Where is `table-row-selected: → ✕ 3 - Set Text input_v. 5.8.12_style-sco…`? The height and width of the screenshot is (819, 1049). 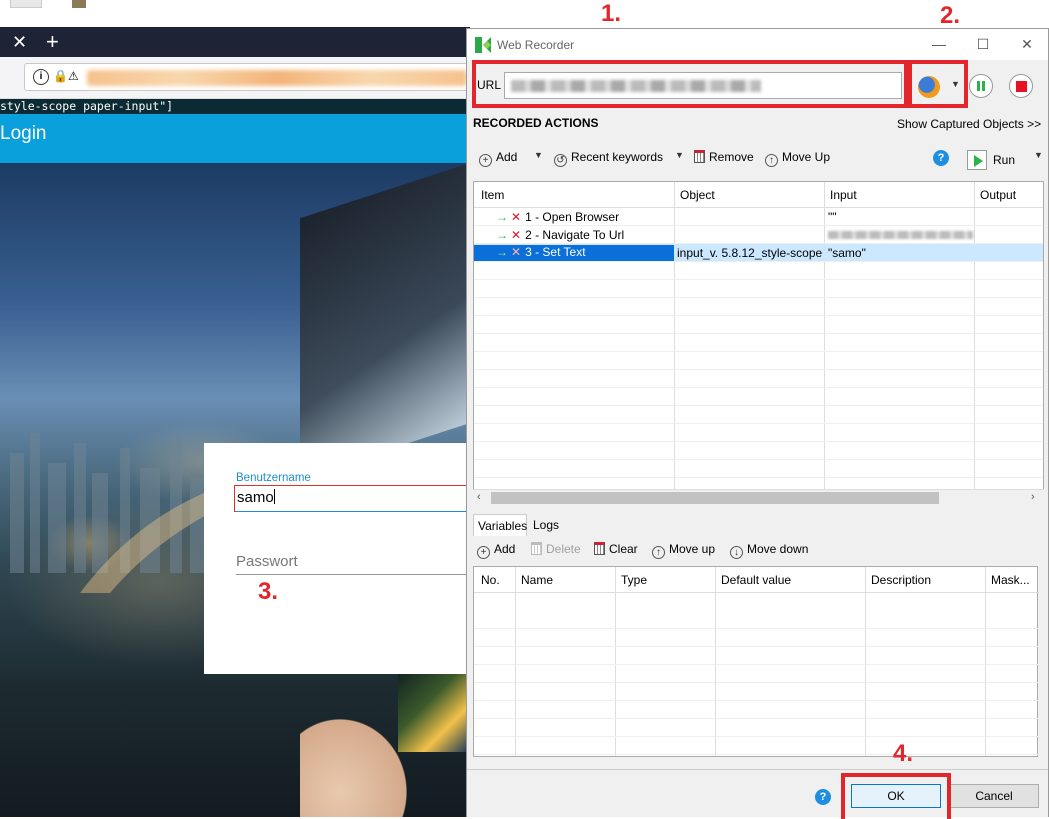
table-row-selected: → ✕ 3 - Set Text input_v. 5.8.12_style-sco… is located at coordinates (758, 253).